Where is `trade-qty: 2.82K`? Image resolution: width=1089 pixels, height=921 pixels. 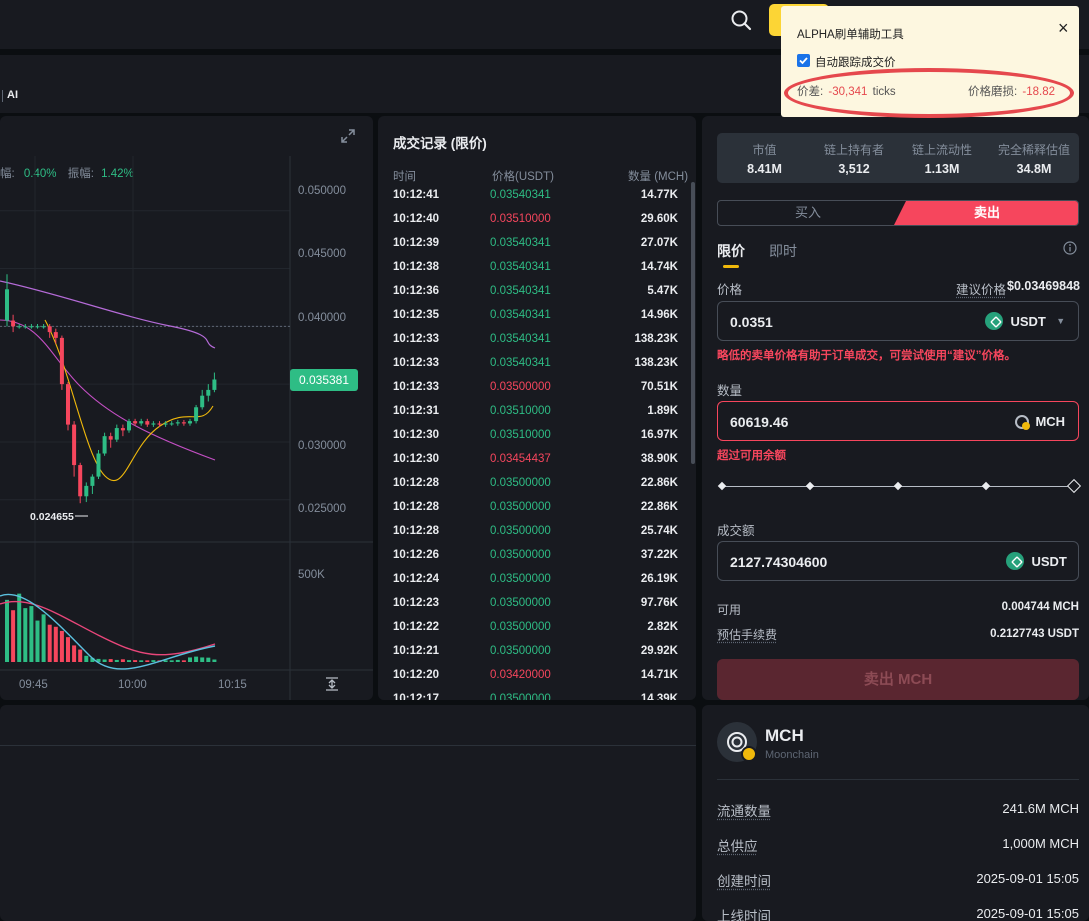 trade-qty: 2.82K is located at coordinates (662, 627).